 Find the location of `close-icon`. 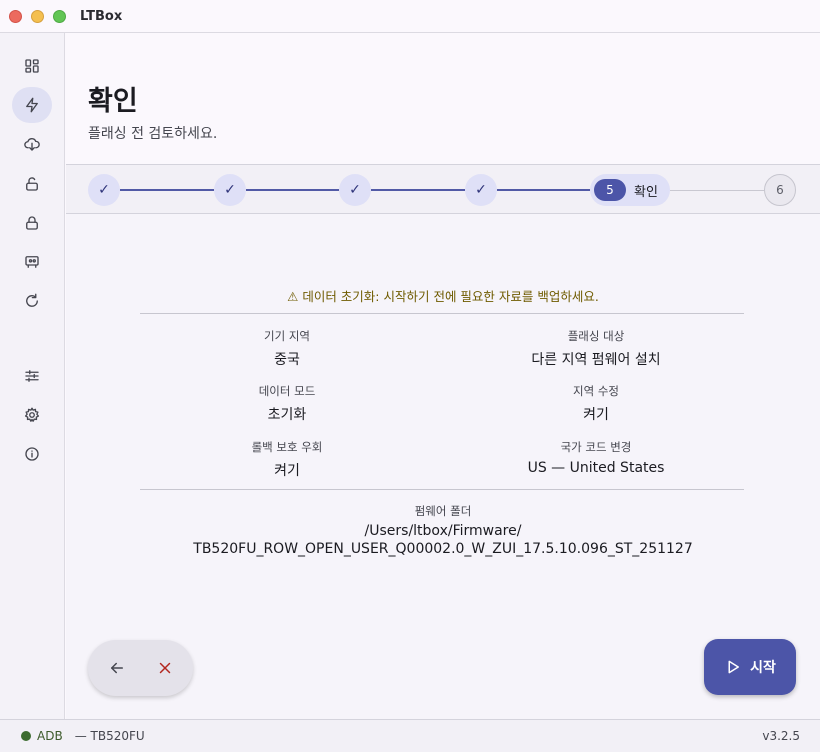

close-icon is located at coordinates (165, 668).